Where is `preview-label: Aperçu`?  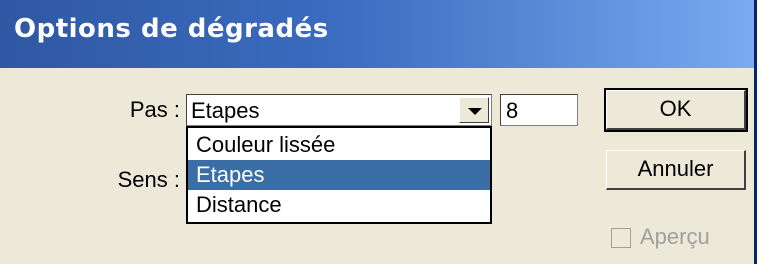
preview-label: Aperçu is located at coordinates (675, 236).